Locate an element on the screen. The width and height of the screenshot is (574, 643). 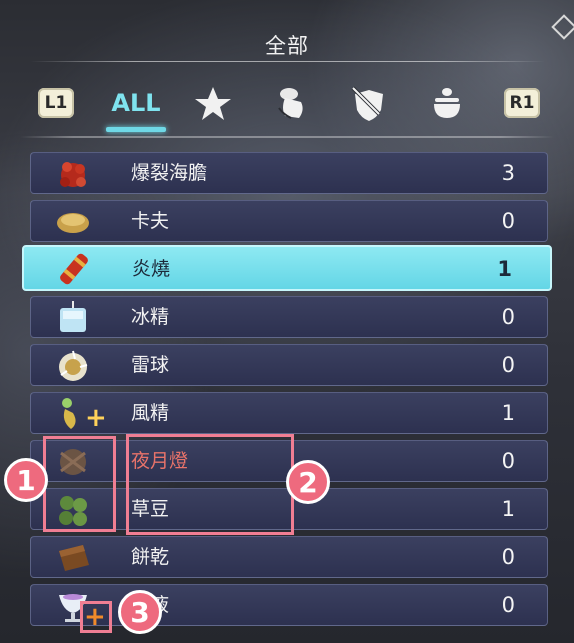
ice-cube-icon is located at coordinates (73, 316).